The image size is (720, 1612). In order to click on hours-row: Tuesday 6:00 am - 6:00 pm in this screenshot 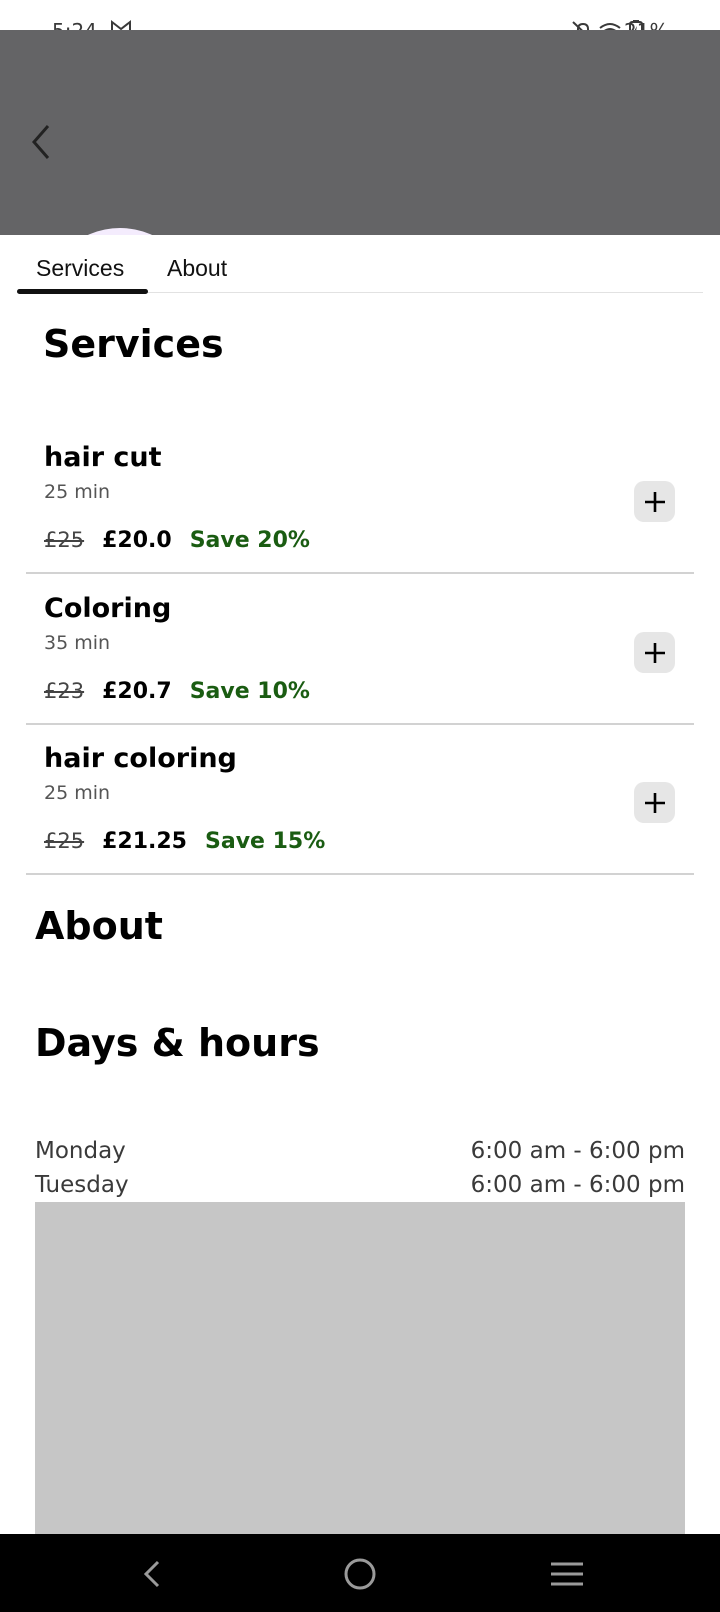, I will do `click(360, 1188)`.